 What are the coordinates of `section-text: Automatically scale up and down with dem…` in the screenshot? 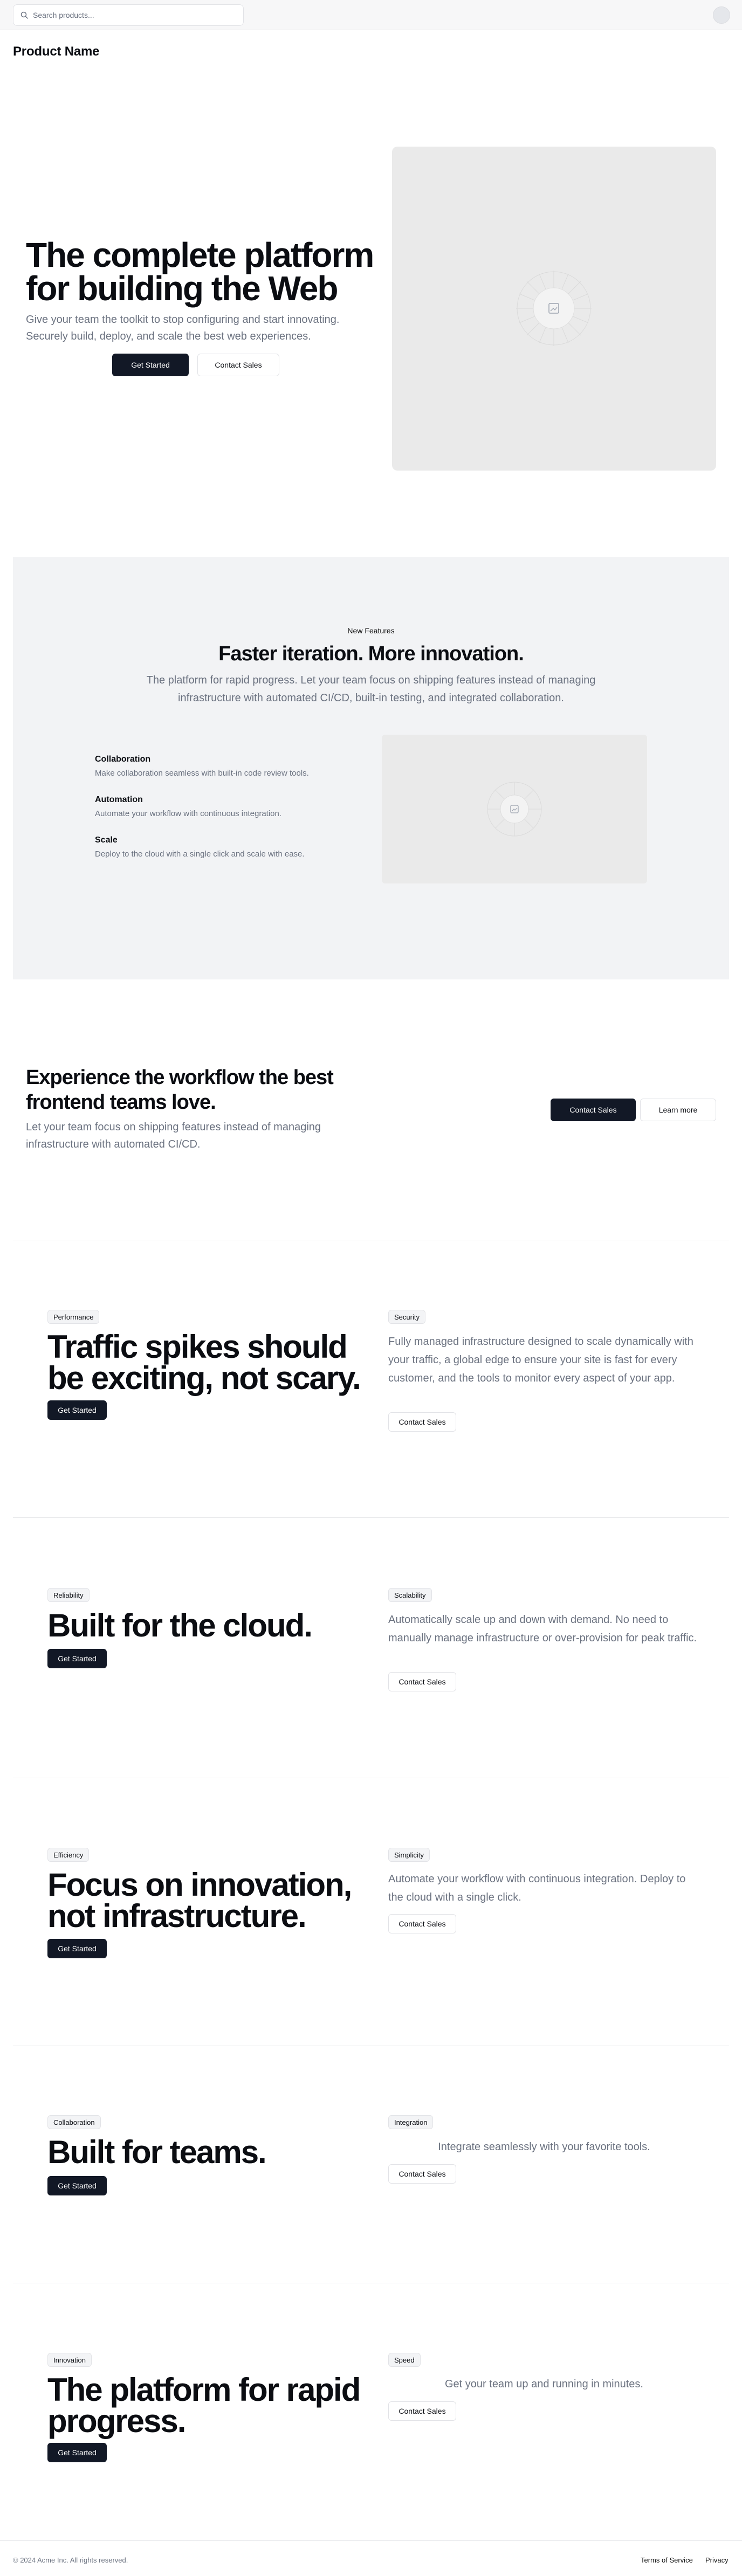 It's located at (542, 1629).